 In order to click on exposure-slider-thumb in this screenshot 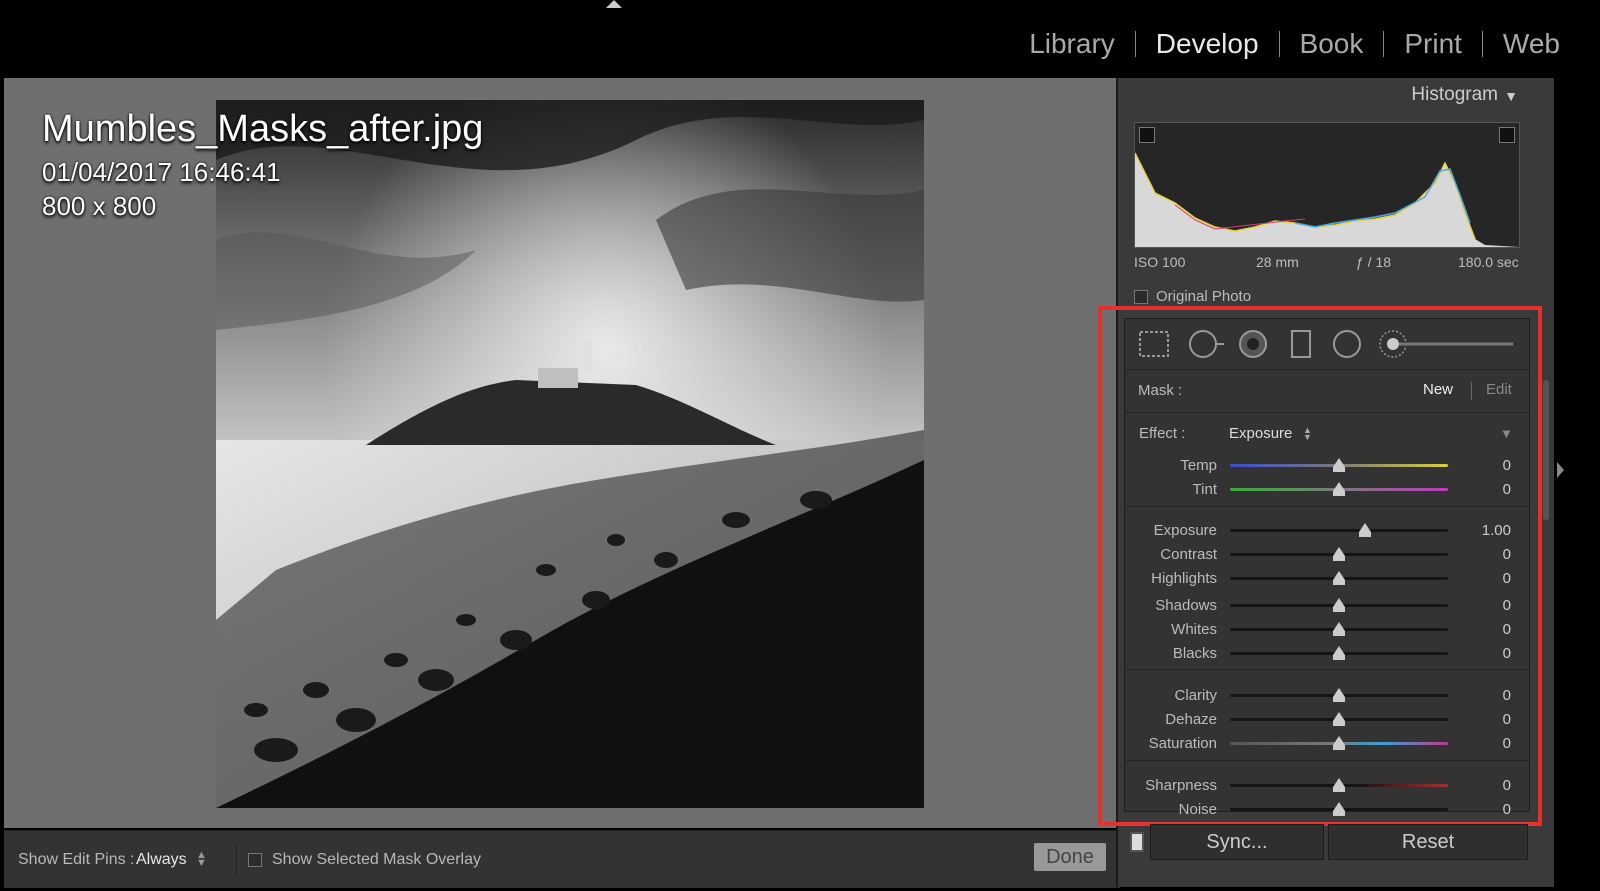, I will do `click(1365, 530)`.